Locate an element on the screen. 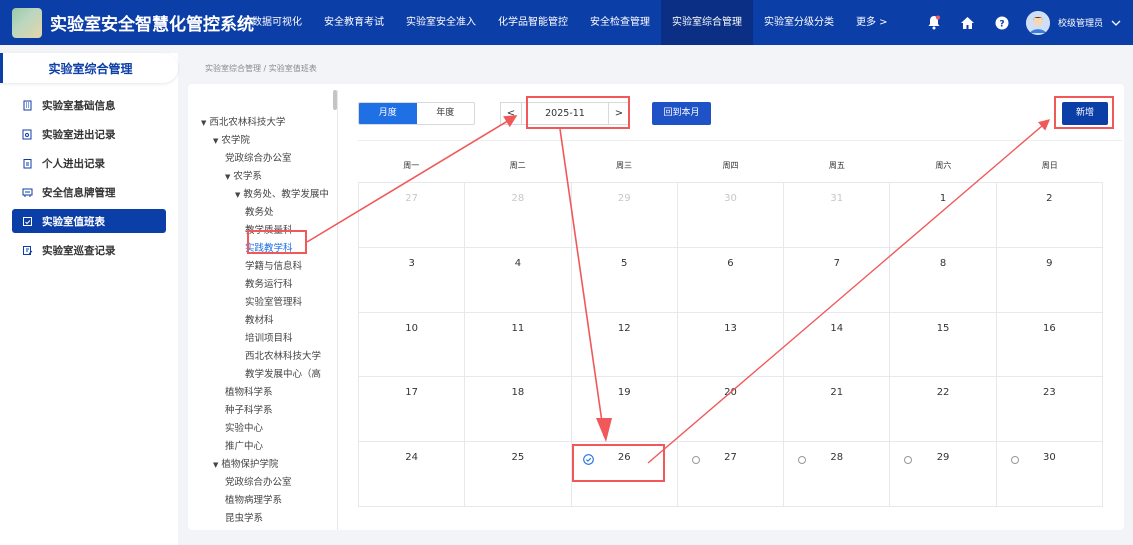 The width and height of the screenshot is (1133, 545). chevron-down-icon is located at coordinates (1116, 22).